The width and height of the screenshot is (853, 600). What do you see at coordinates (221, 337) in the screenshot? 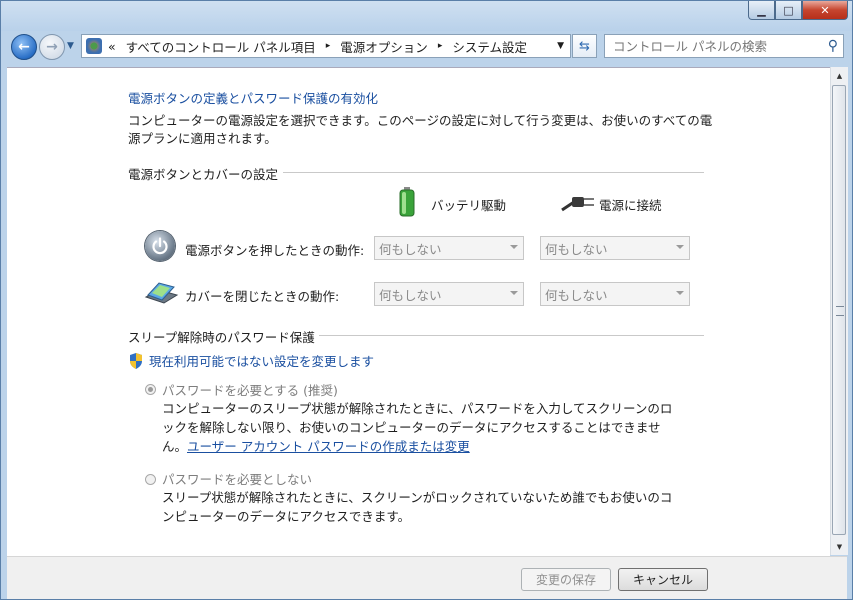
I see `password-section-title: スリープ解除時のパスワード保護` at bounding box center [221, 337].